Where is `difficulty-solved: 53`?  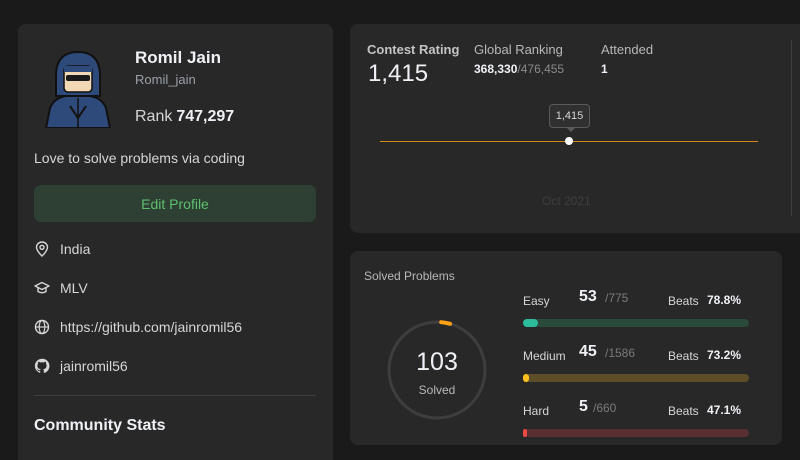
difficulty-solved: 53 is located at coordinates (588, 296).